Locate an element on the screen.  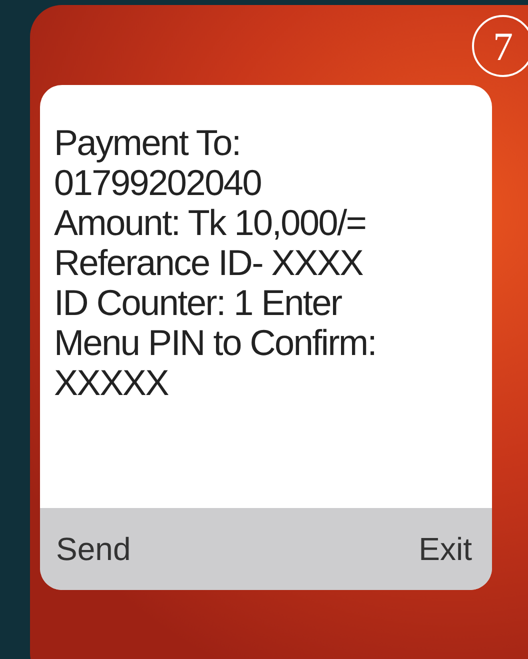
send-button: Send is located at coordinates (93, 549).